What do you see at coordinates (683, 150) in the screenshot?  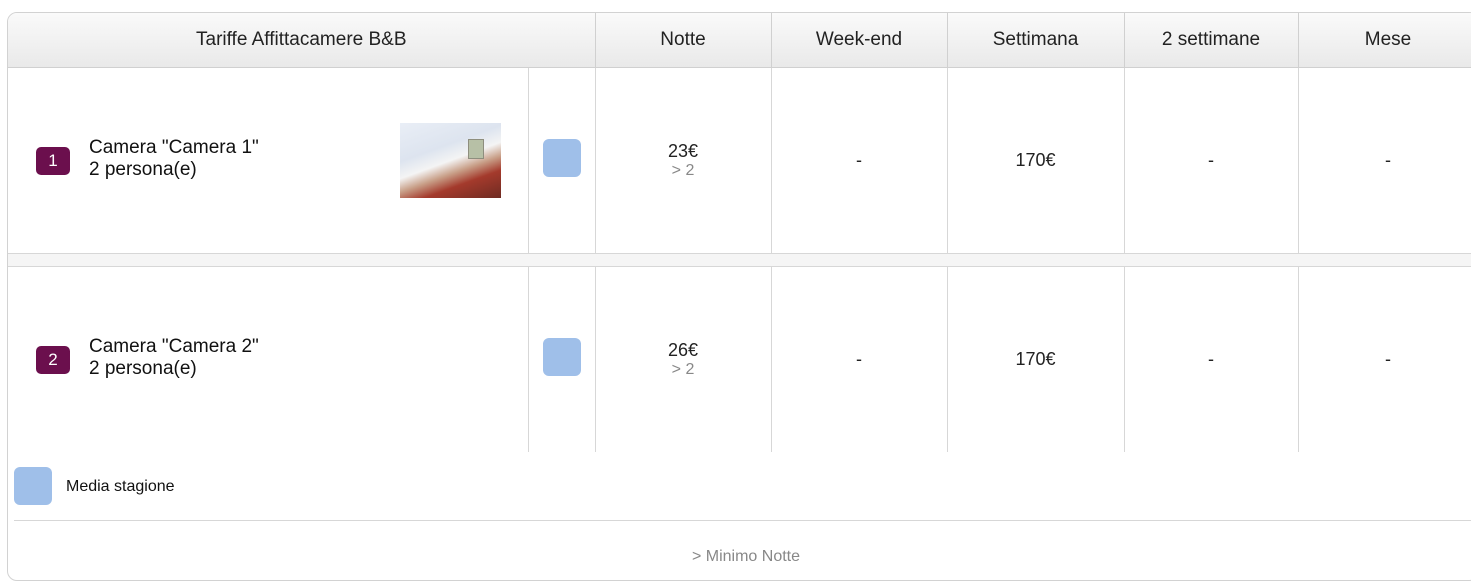 I see `price-value: 23€` at bounding box center [683, 150].